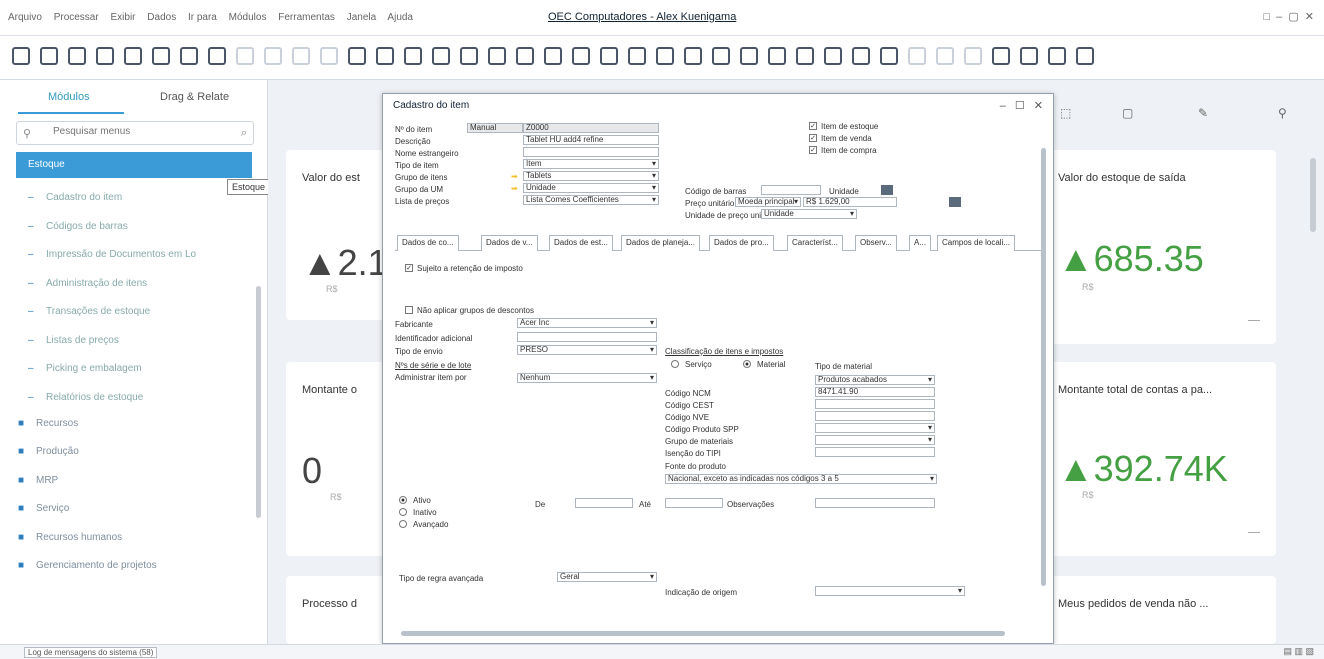 This screenshot has width=1324, height=659. Describe the element at coordinates (1065, 113) in the screenshot. I see `copy-icon: ⬚` at that location.